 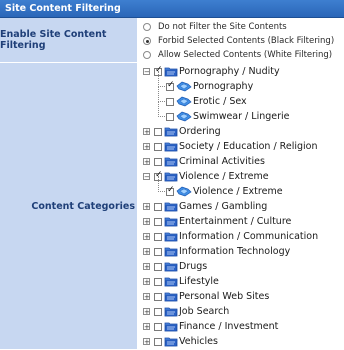 I want to click on category-children: Violence / Extreme, so click(x=243, y=187).